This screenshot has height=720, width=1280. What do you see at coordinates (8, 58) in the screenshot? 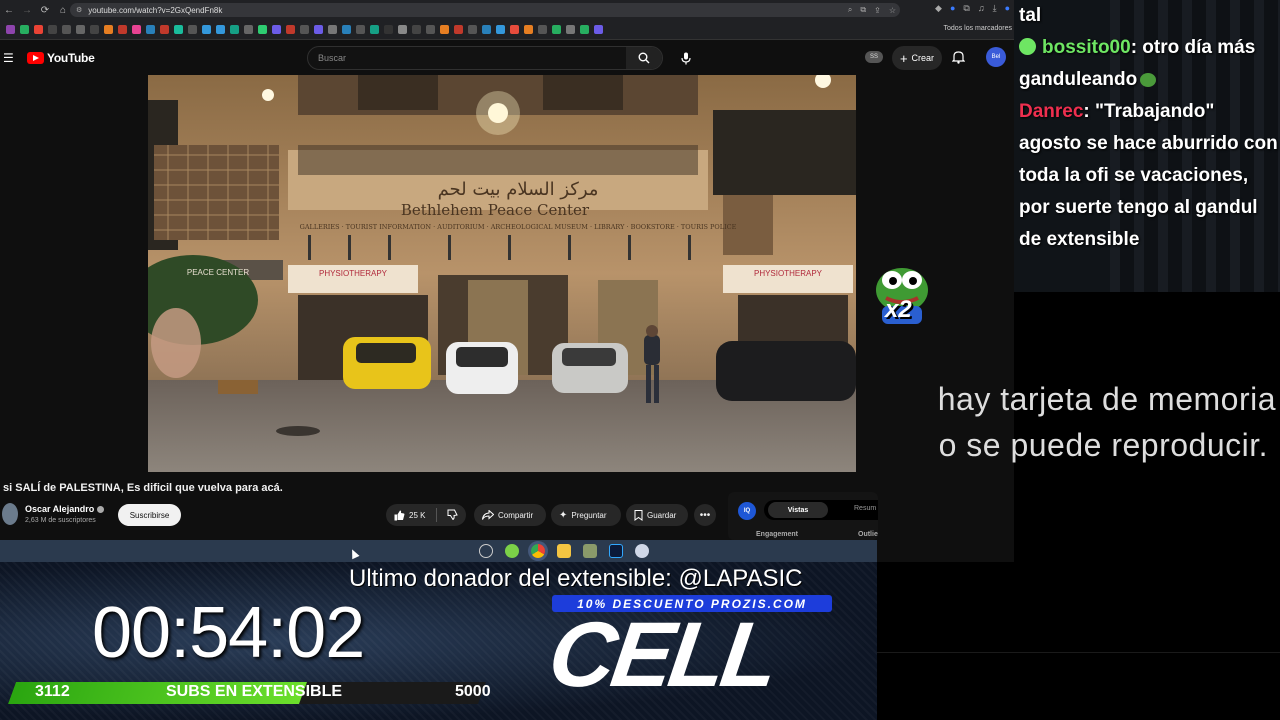
I see `menu-icon: ☰` at bounding box center [8, 58].